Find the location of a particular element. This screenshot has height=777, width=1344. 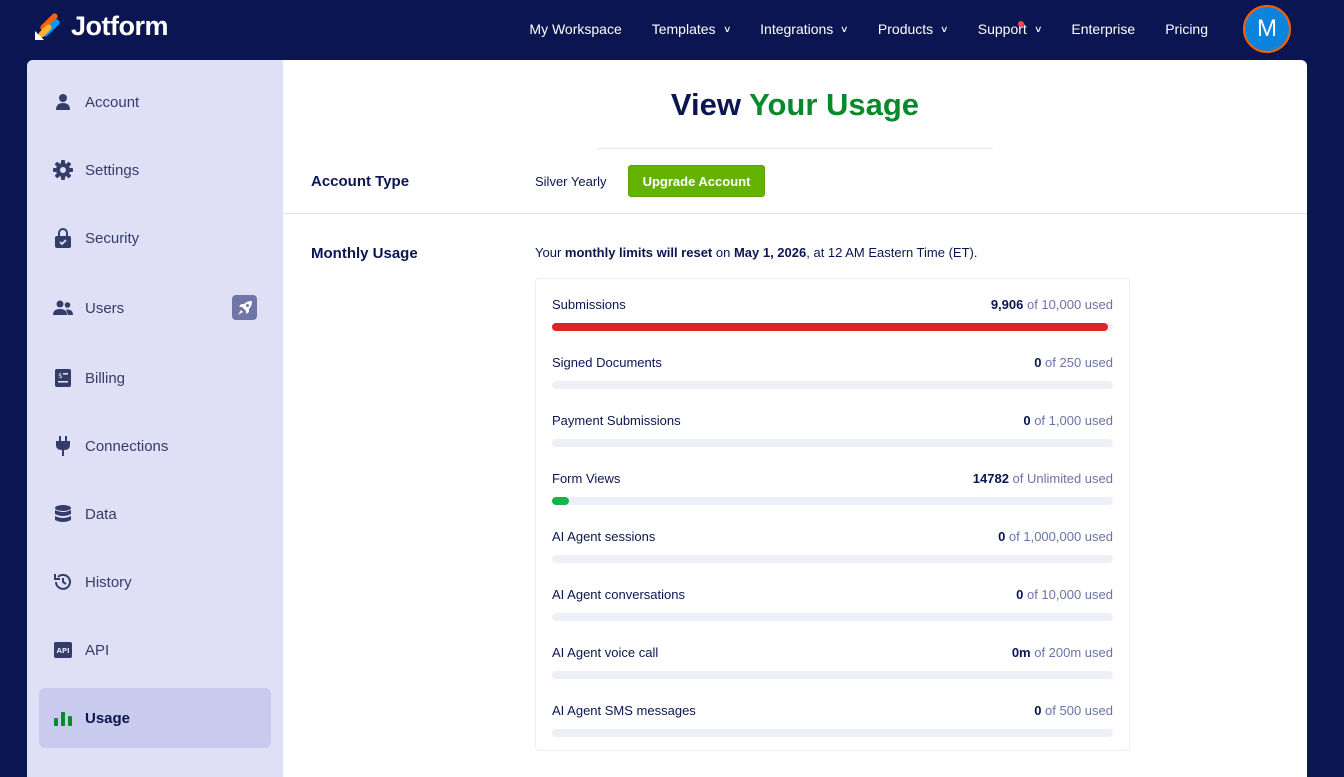

usage-name: Payment Submissions is located at coordinates (616, 420).